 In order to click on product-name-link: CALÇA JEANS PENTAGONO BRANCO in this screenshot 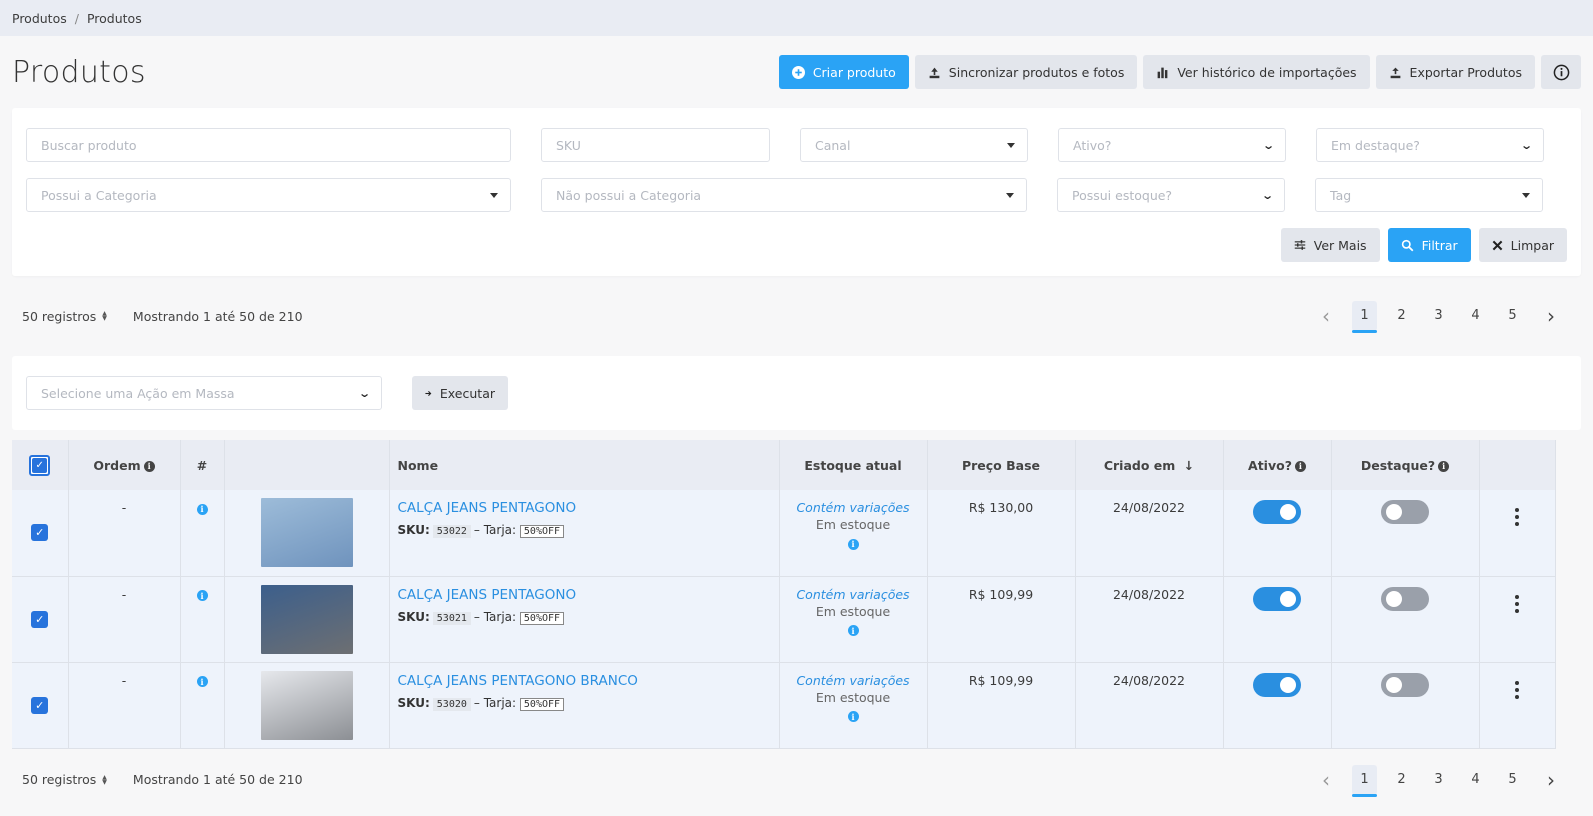, I will do `click(588, 681)`.